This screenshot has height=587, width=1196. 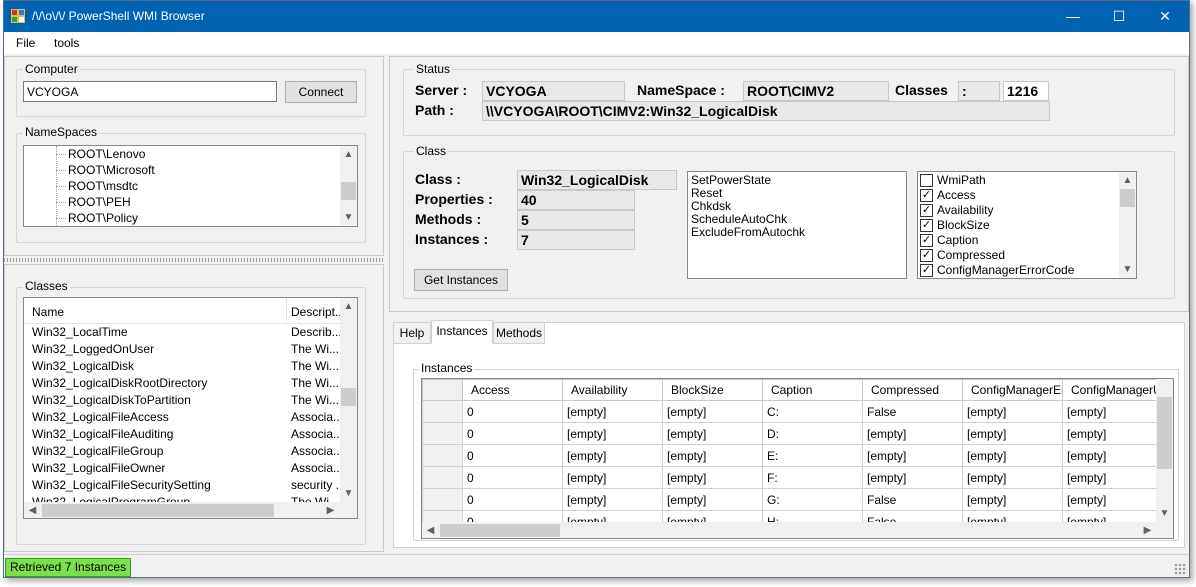 What do you see at coordinates (194, 260) in the screenshot?
I see `left-splitter` at bounding box center [194, 260].